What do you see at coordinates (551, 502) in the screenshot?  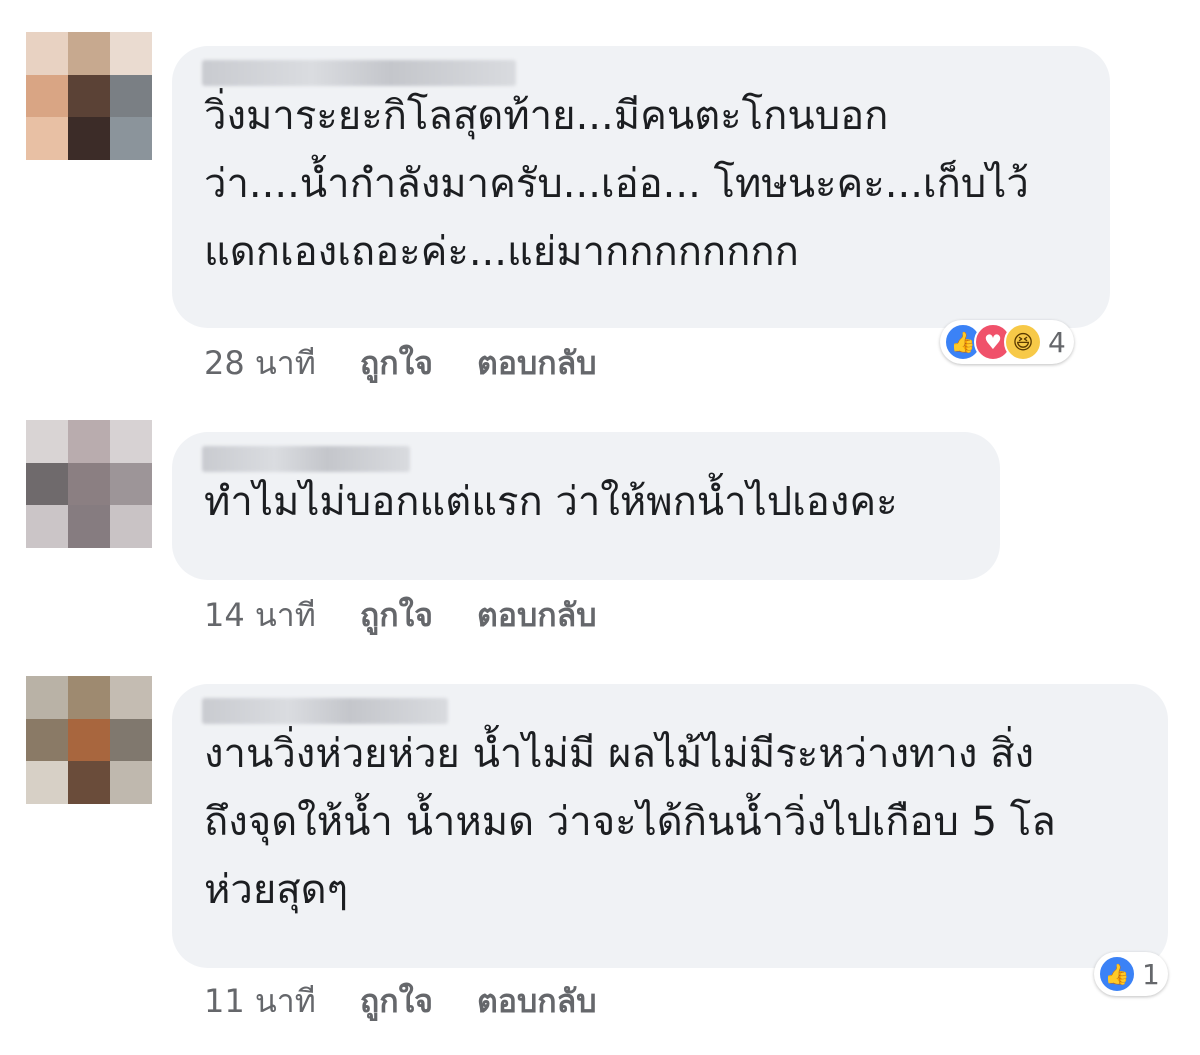 I see `comment-text: ทำไมไม่บอกแต่แรก ว่าให้พกน้ำไปเองคะ` at bounding box center [551, 502].